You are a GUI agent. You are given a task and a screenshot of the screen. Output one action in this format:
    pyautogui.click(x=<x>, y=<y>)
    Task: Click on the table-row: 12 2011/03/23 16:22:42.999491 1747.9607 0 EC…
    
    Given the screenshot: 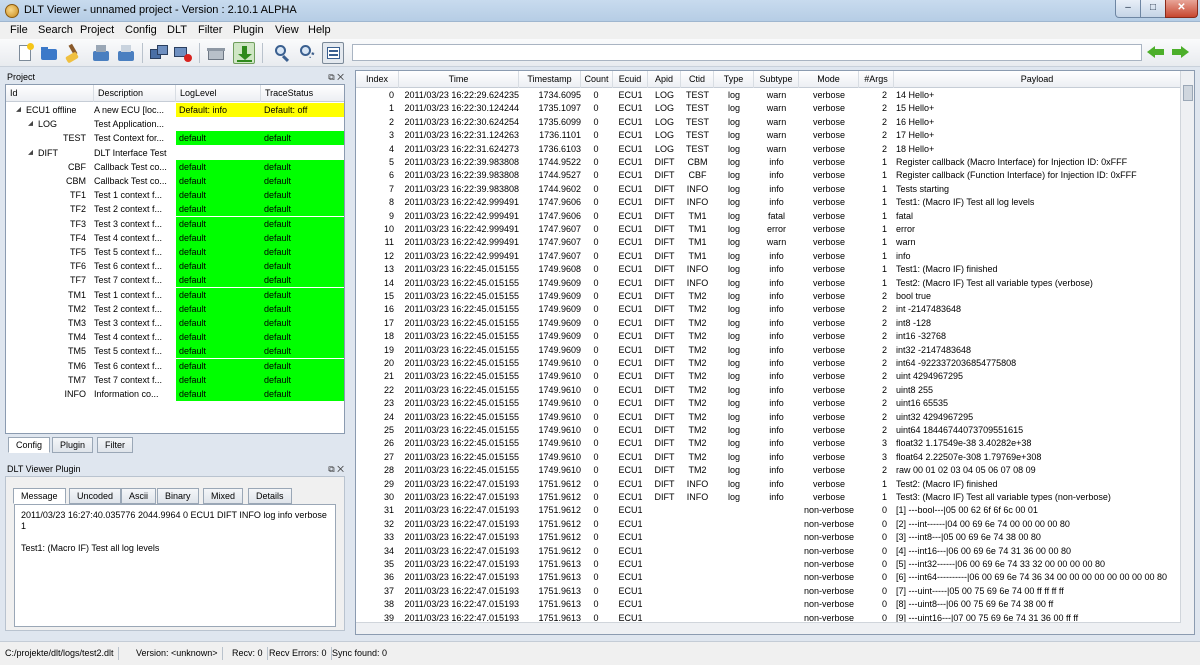 What is the action you would take?
    pyautogui.click(x=768, y=256)
    